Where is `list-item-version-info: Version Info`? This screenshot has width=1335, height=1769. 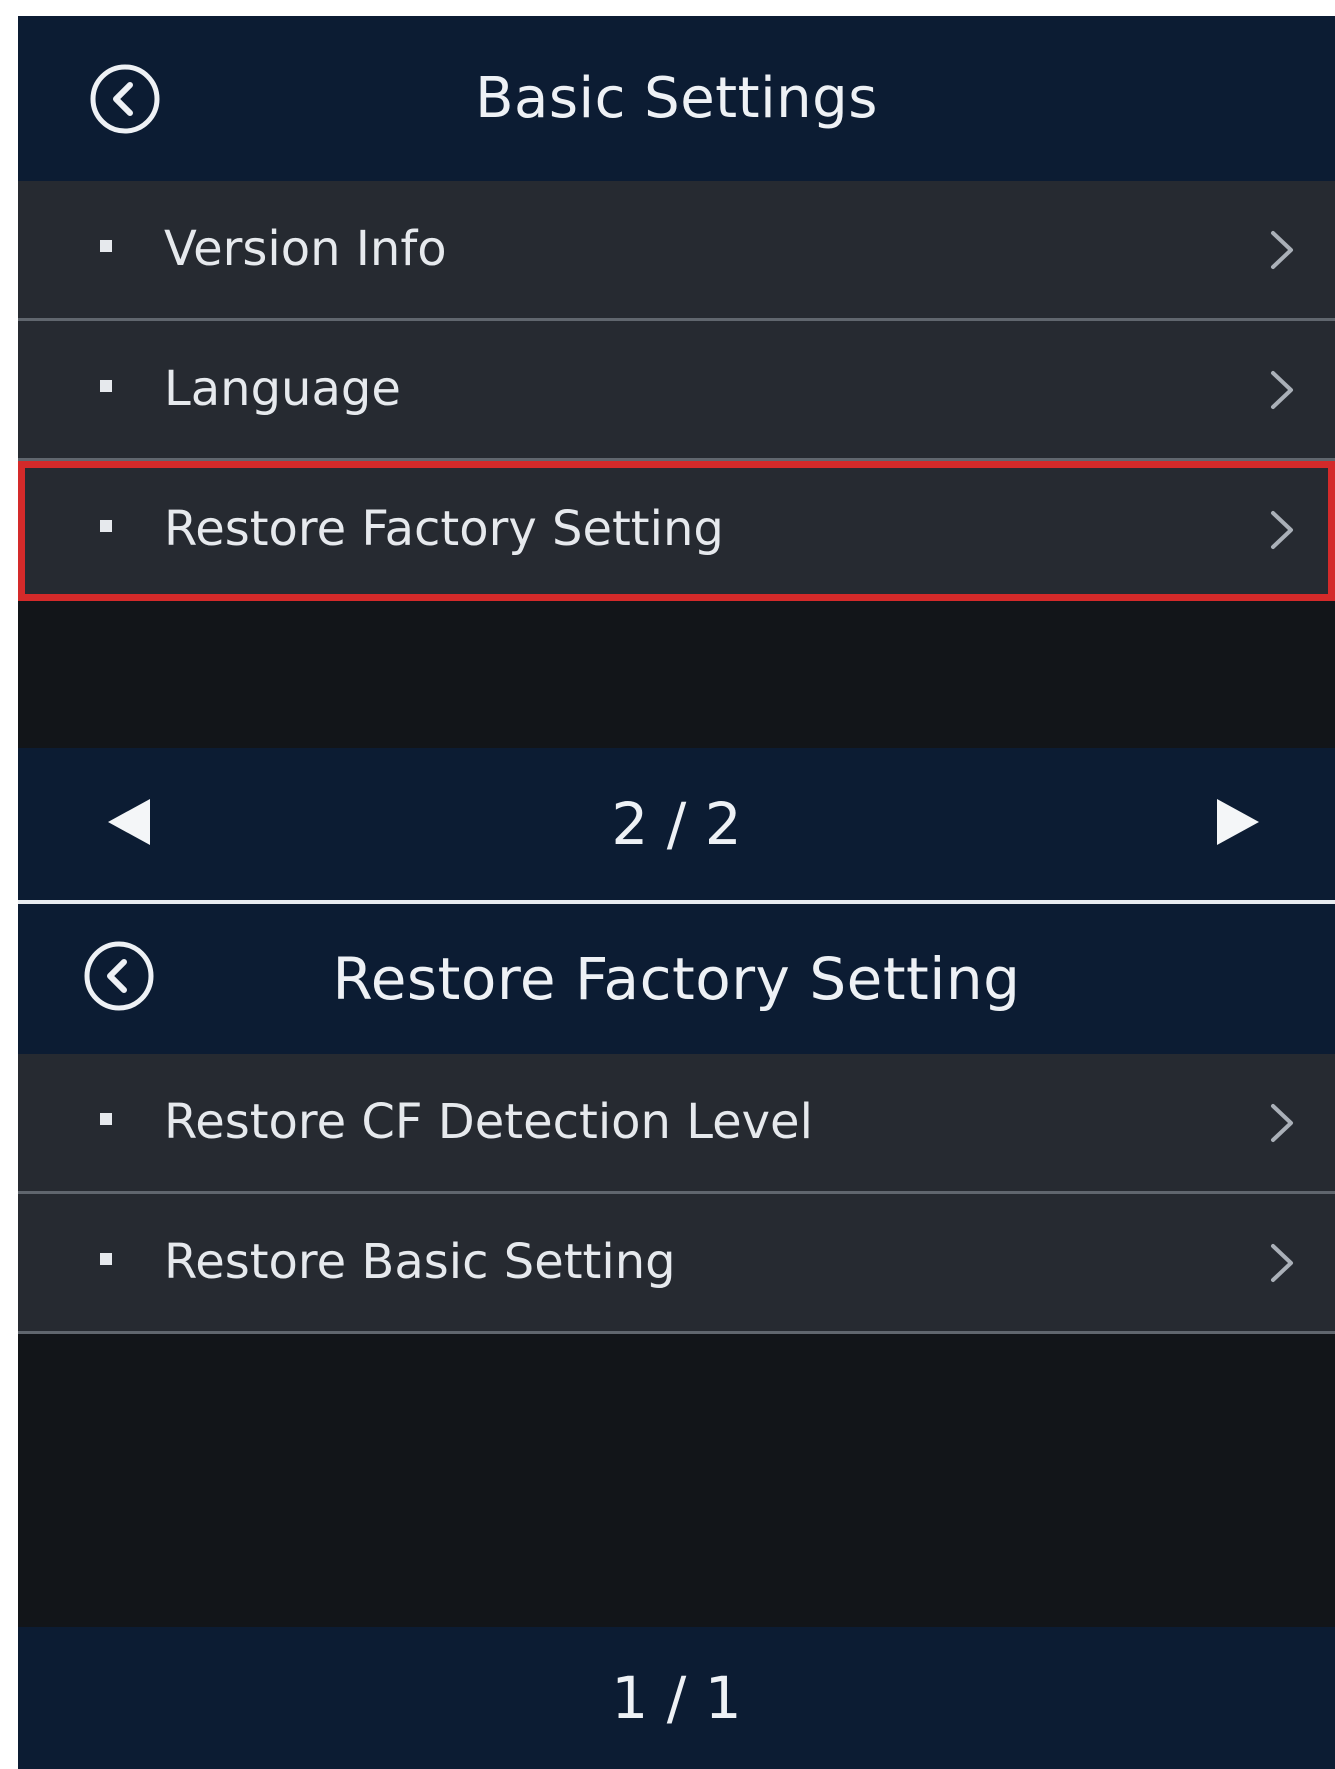
list-item-version-info: Version Info is located at coordinates (676, 251).